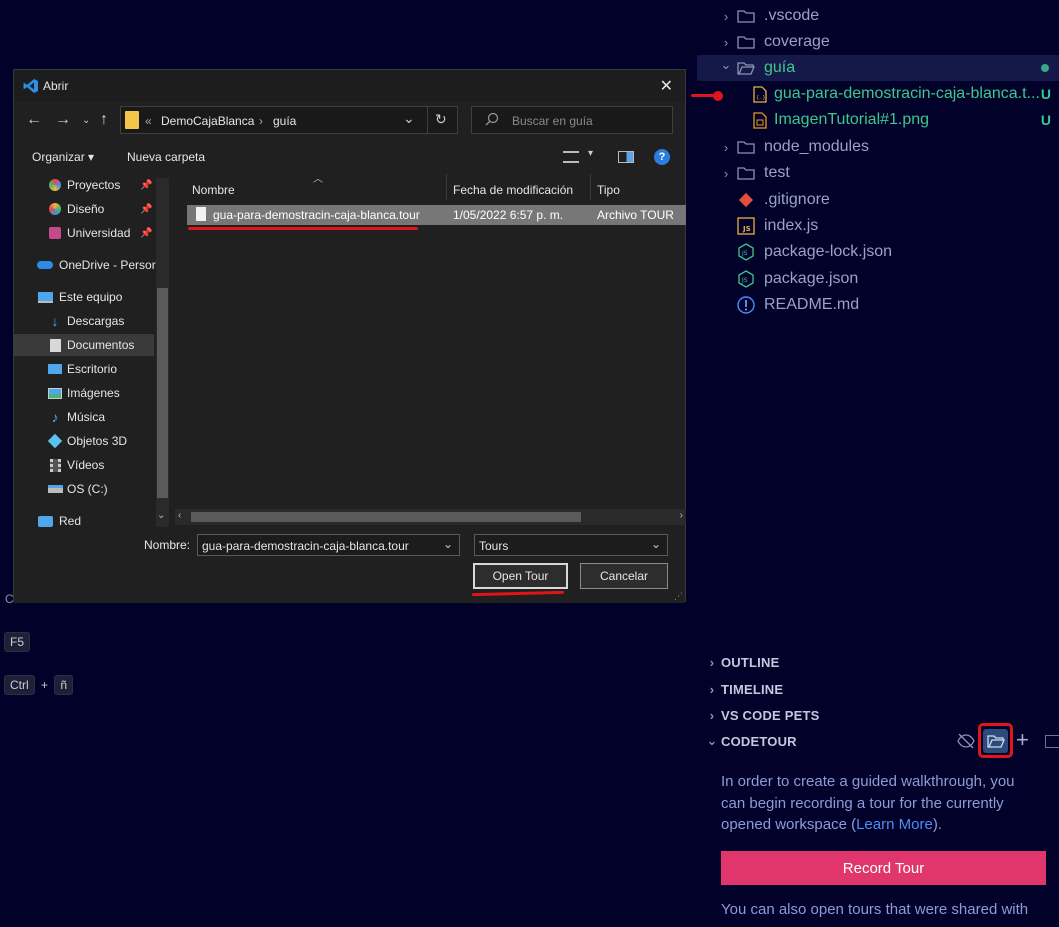  Describe the element at coordinates (303, 228) in the screenshot. I see `red-underline-annotation` at that location.